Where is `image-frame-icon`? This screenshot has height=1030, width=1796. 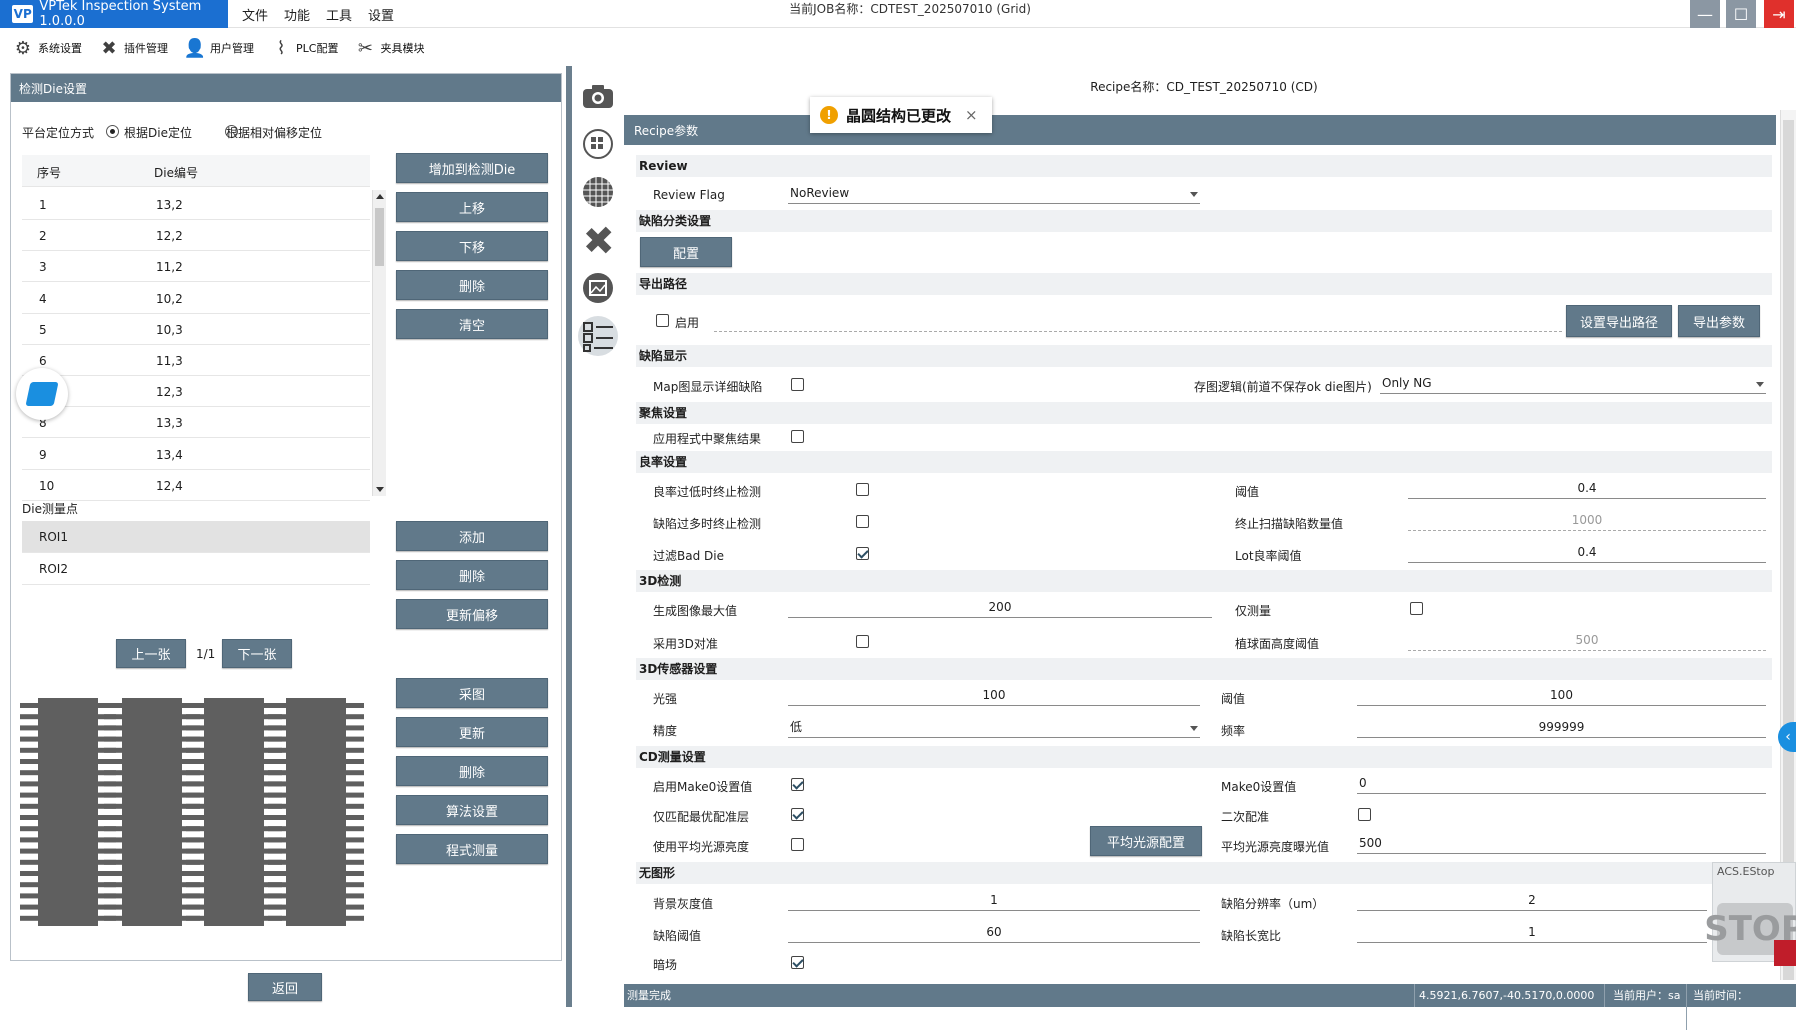
image-frame-icon is located at coordinates (598, 288).